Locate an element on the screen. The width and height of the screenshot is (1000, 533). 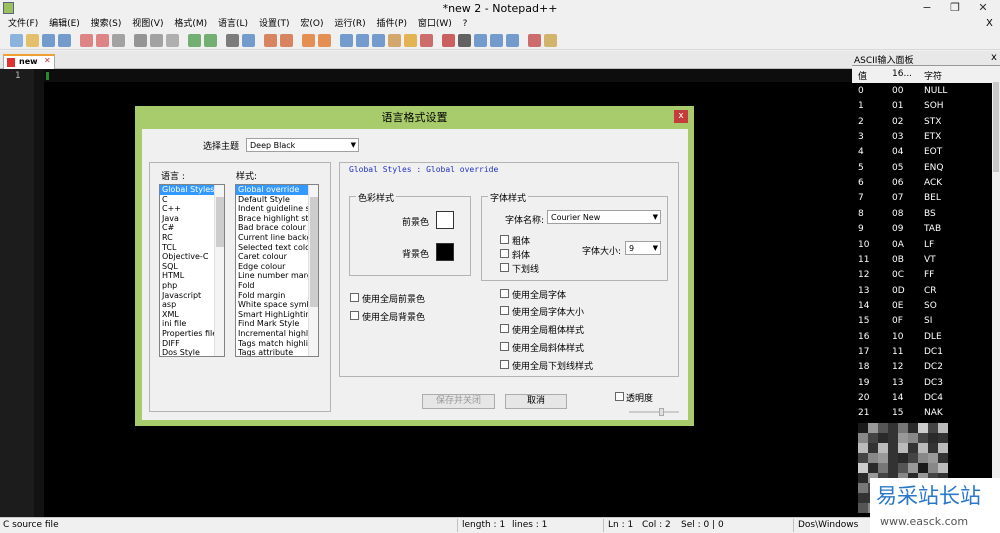
menu-run: 运行(R) is located at coordinates (349, 24).